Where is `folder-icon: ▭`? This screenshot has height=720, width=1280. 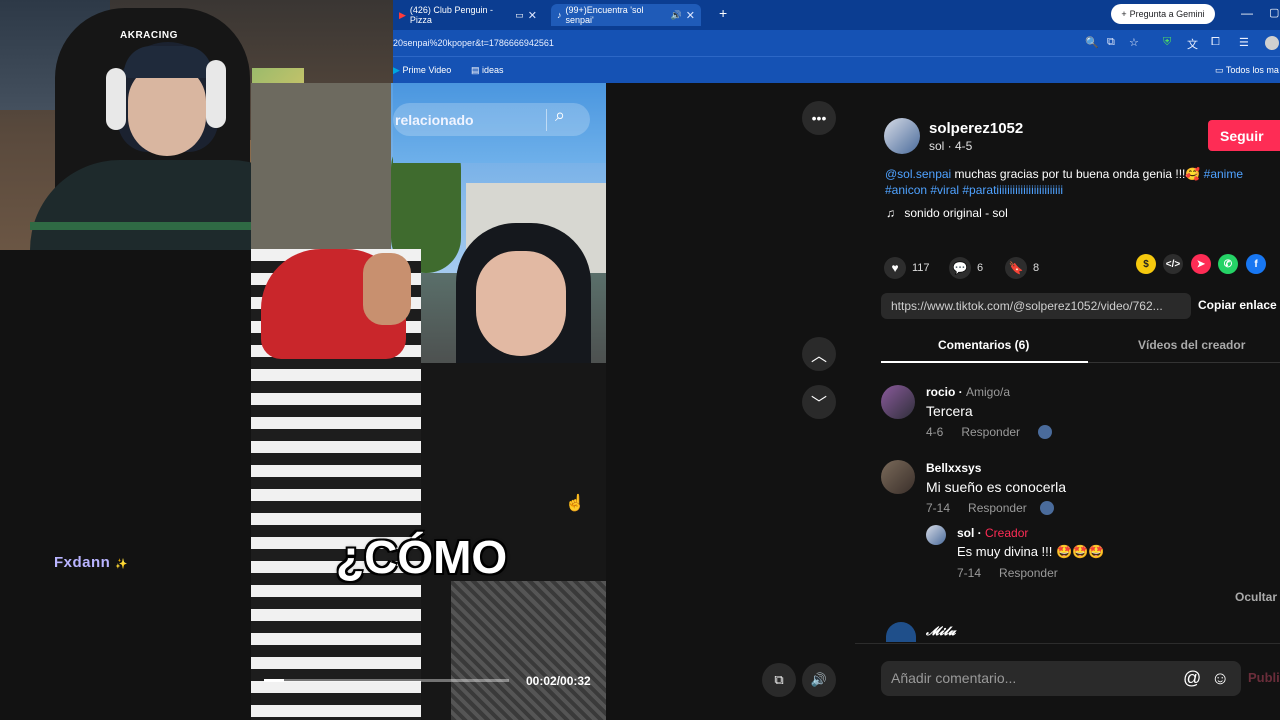 folder-icon: ▭ is located at coordinates (1219, 70).